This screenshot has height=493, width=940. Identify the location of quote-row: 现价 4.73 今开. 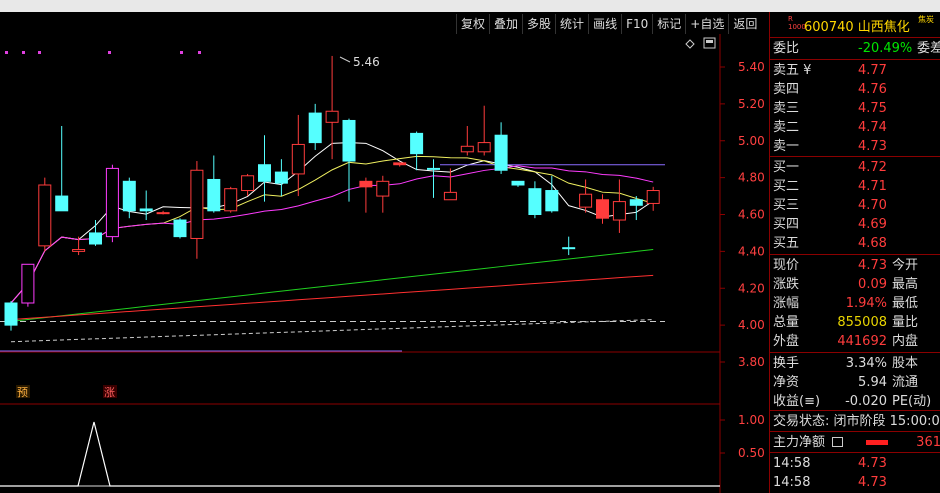
(855, 265).